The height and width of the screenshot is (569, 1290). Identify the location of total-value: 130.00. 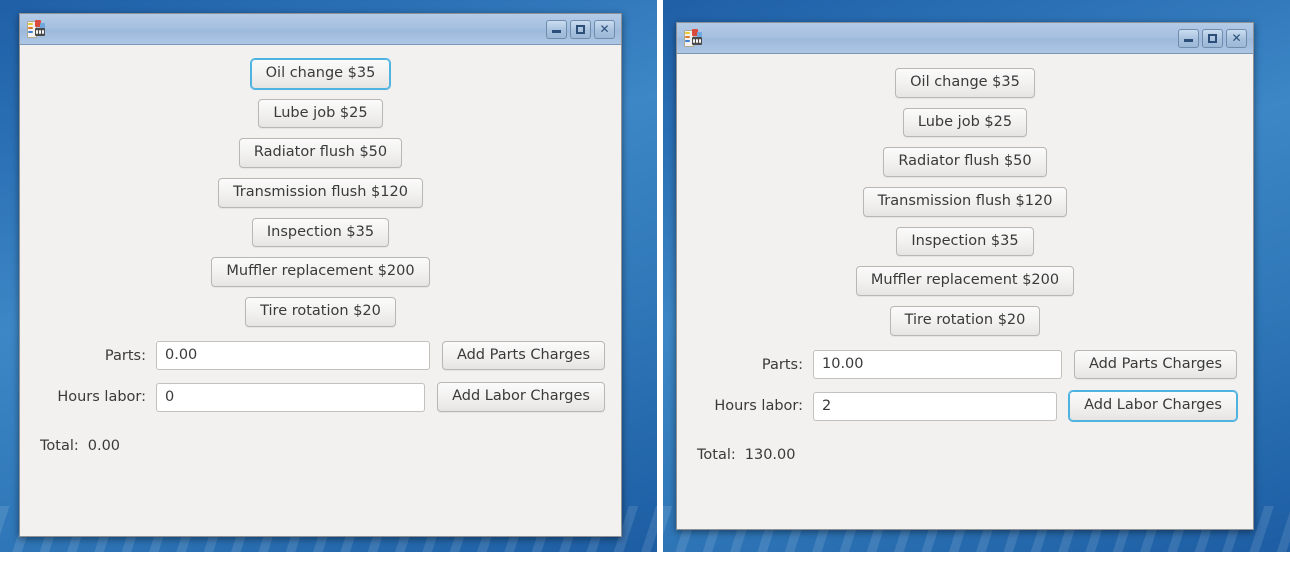
(770, 455).